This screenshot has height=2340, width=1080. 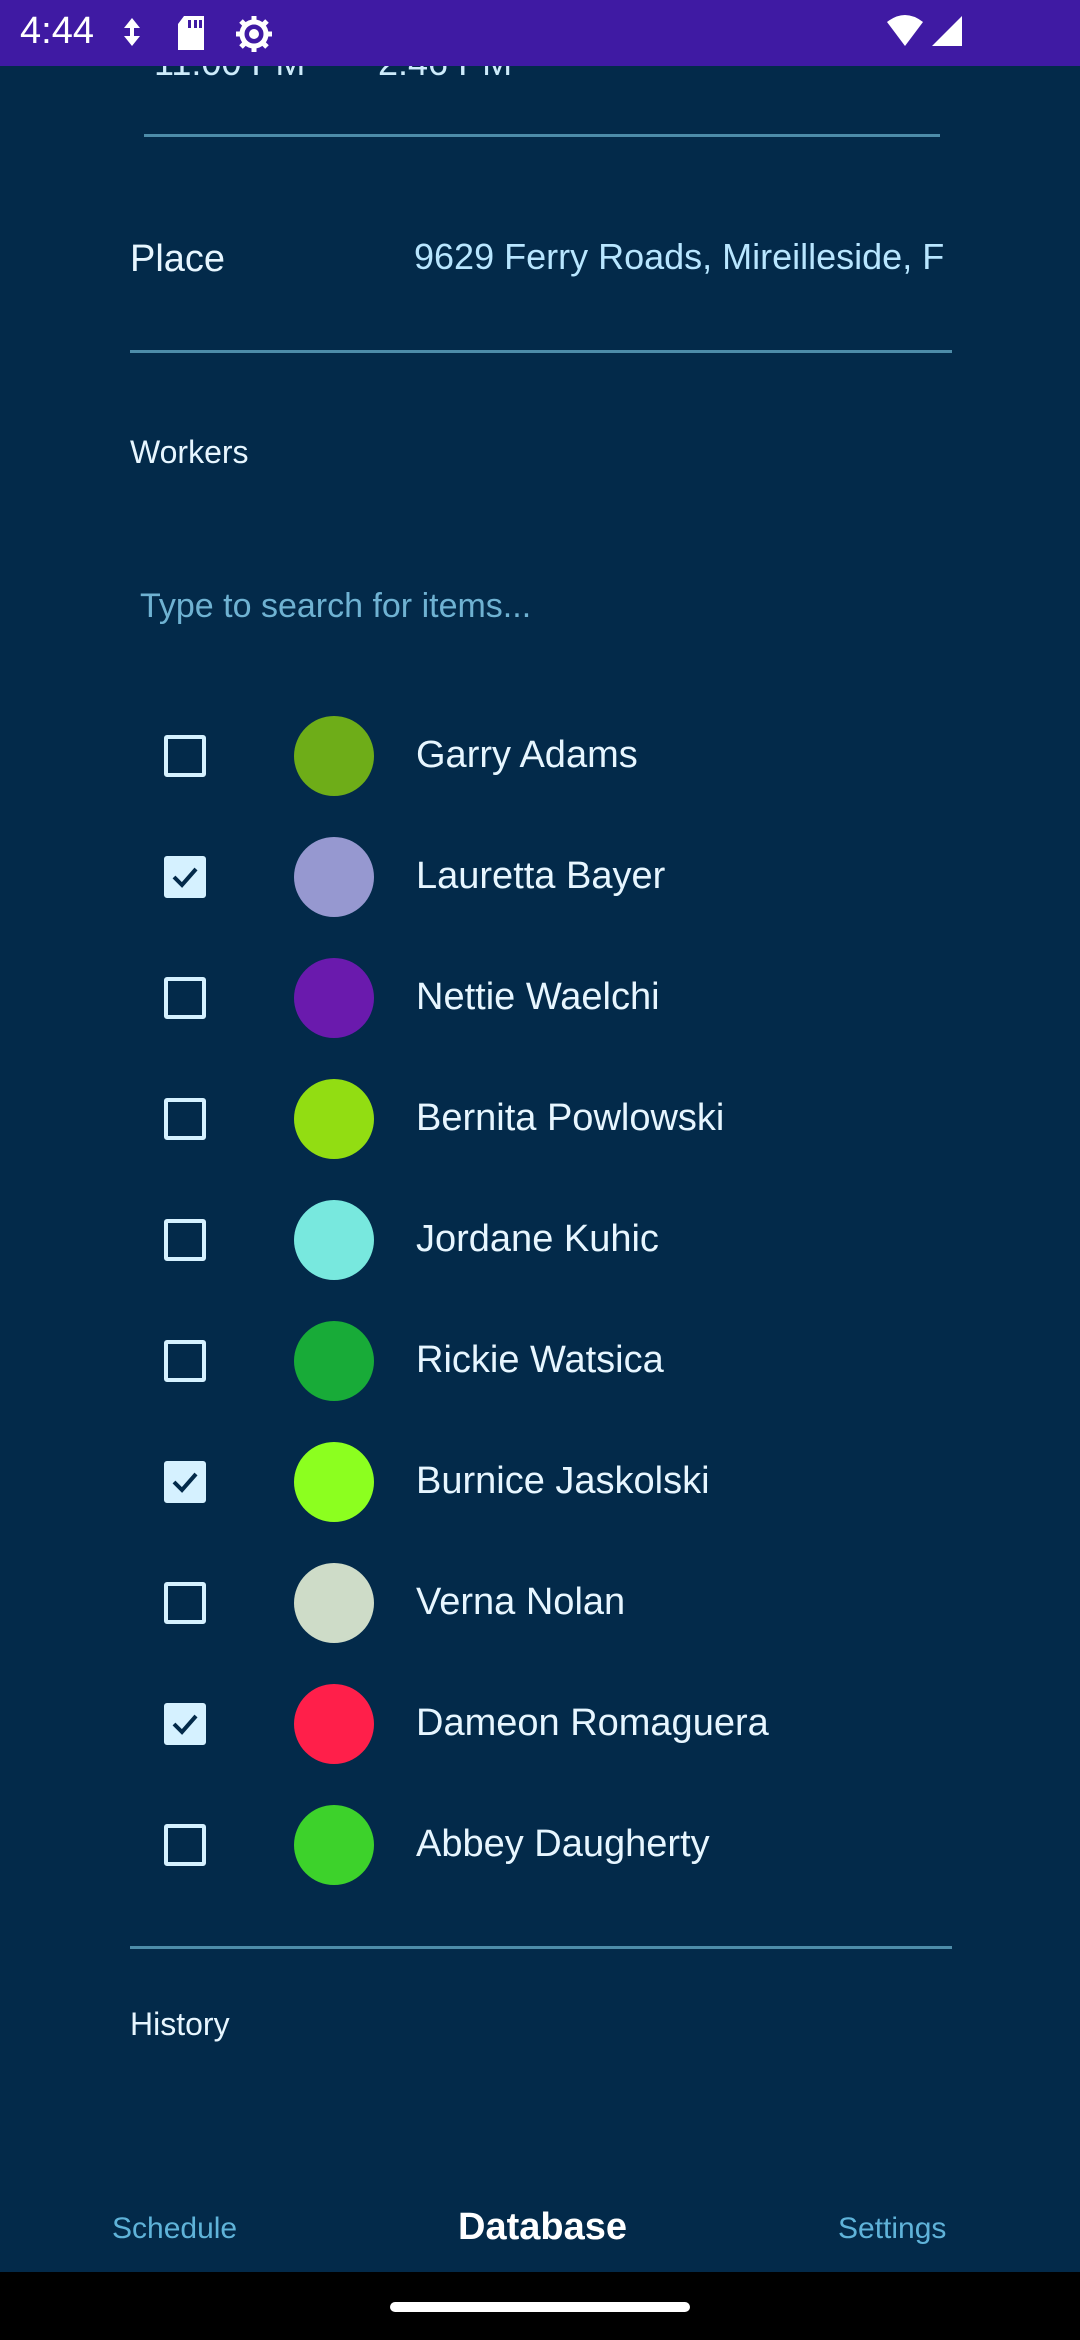 I want to click on bottom-navigation: Schedule Database Settings, so click(x=540, y=2228).